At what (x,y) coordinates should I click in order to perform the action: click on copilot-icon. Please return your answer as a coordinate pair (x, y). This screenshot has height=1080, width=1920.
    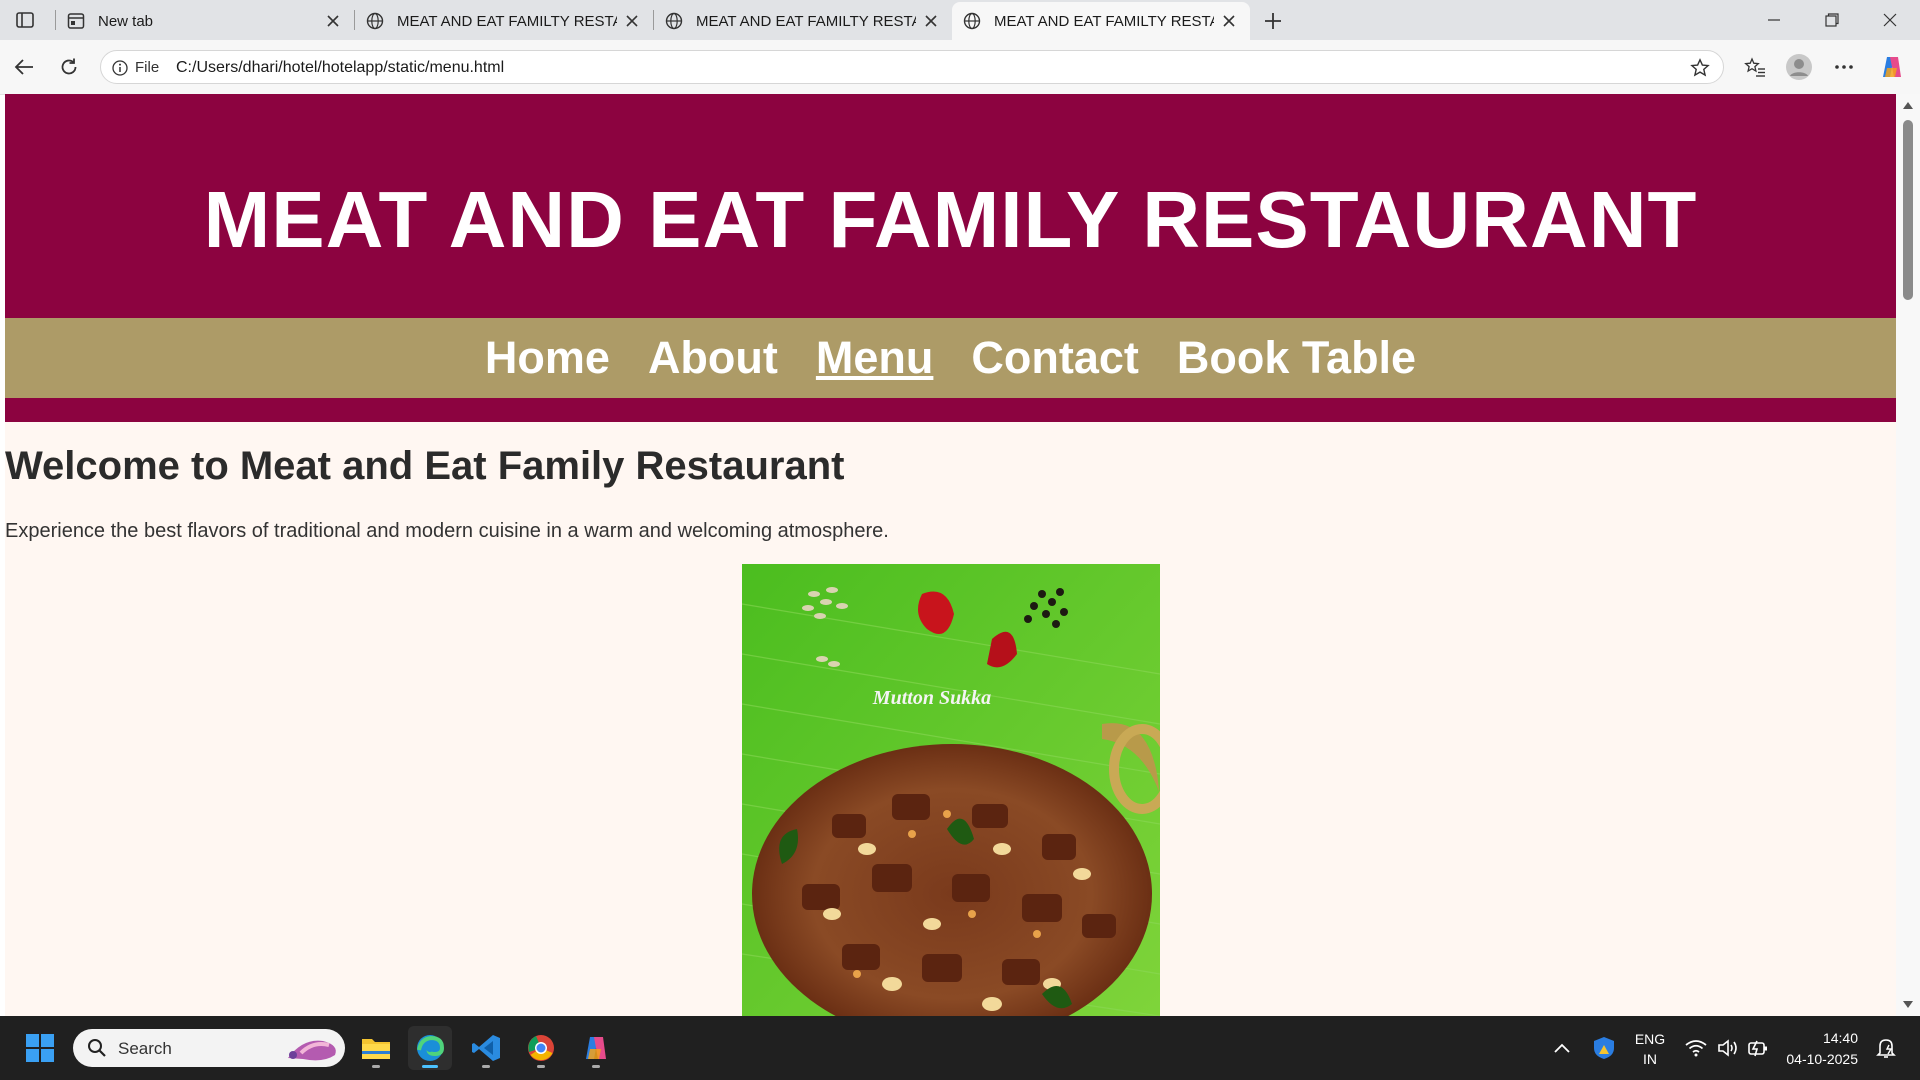
    Looking at the image, I should click on (1892, 67).